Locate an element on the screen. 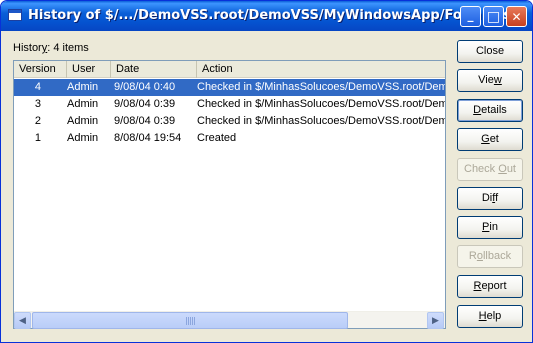  maximize-button: □ is located at coordinates (493, 16).